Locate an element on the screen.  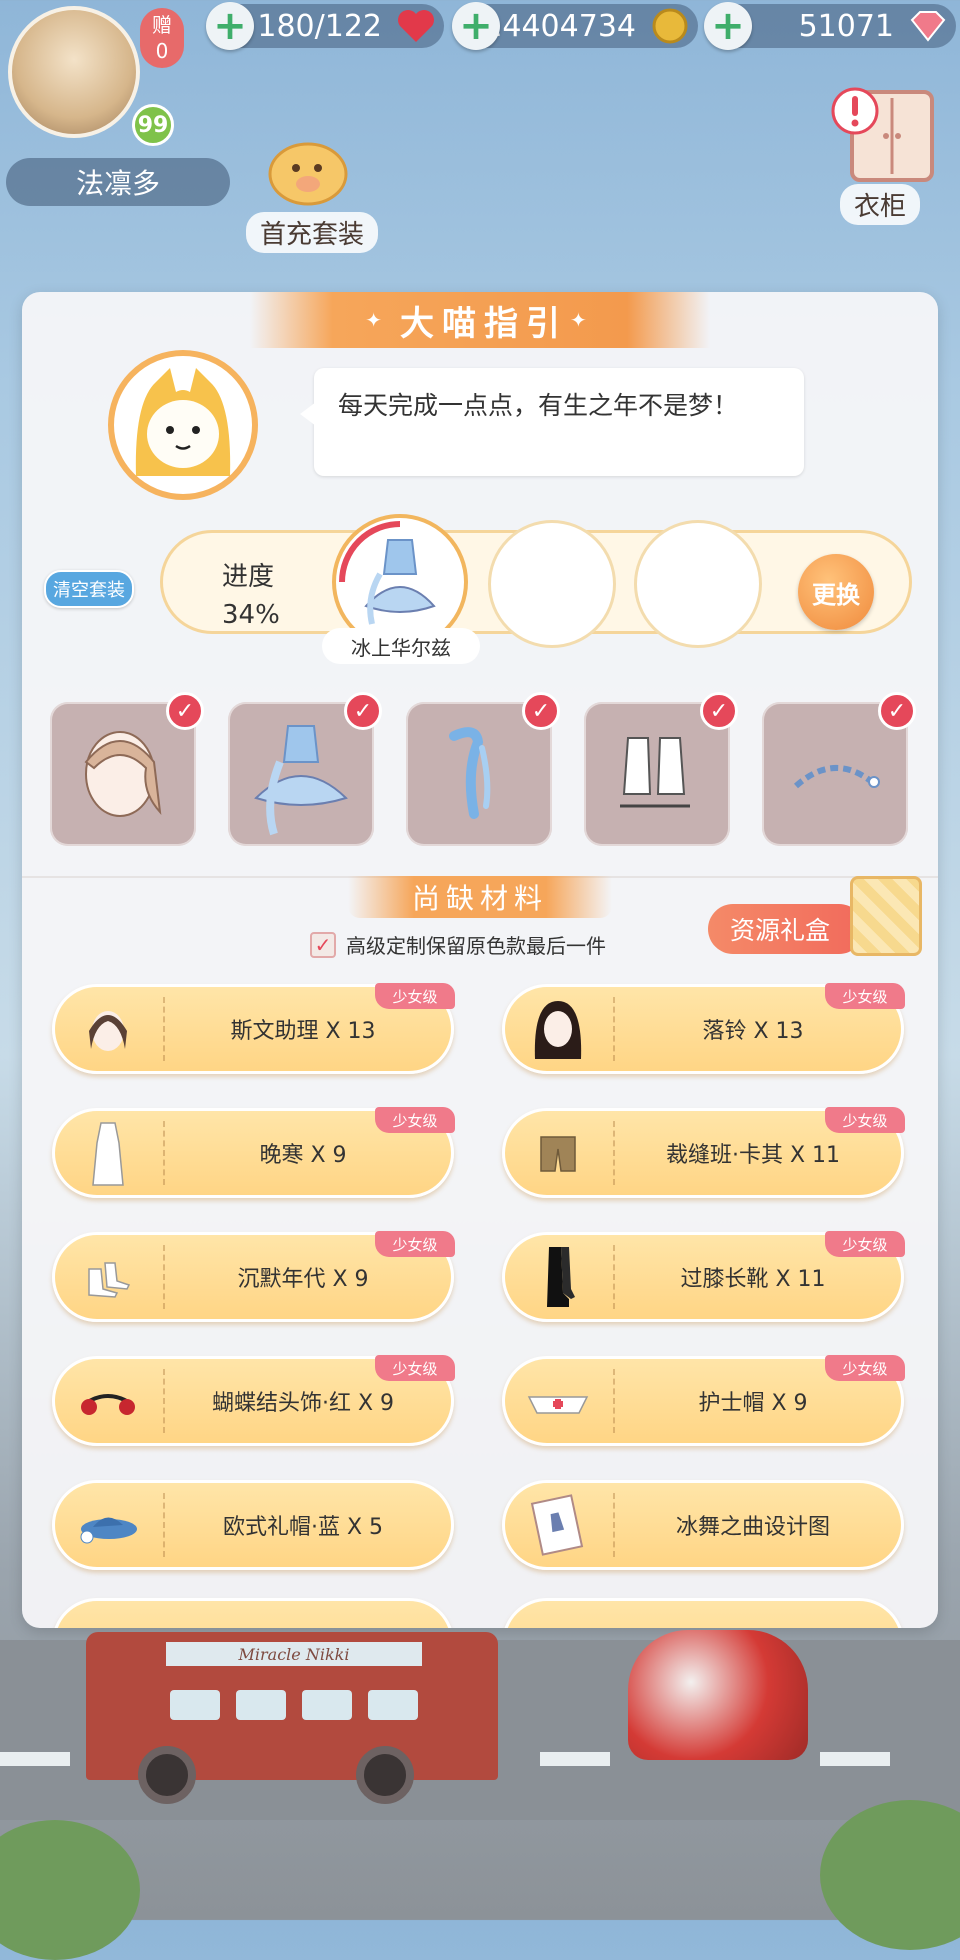
gold-counter: + 14404734 is located at coordinates (575, 26).